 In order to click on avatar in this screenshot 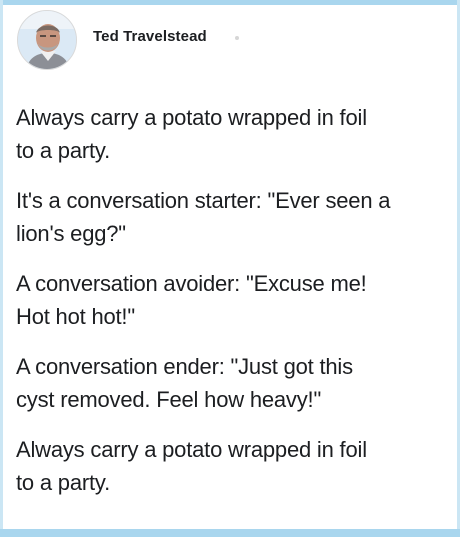, I will do `click(47, 40)`.